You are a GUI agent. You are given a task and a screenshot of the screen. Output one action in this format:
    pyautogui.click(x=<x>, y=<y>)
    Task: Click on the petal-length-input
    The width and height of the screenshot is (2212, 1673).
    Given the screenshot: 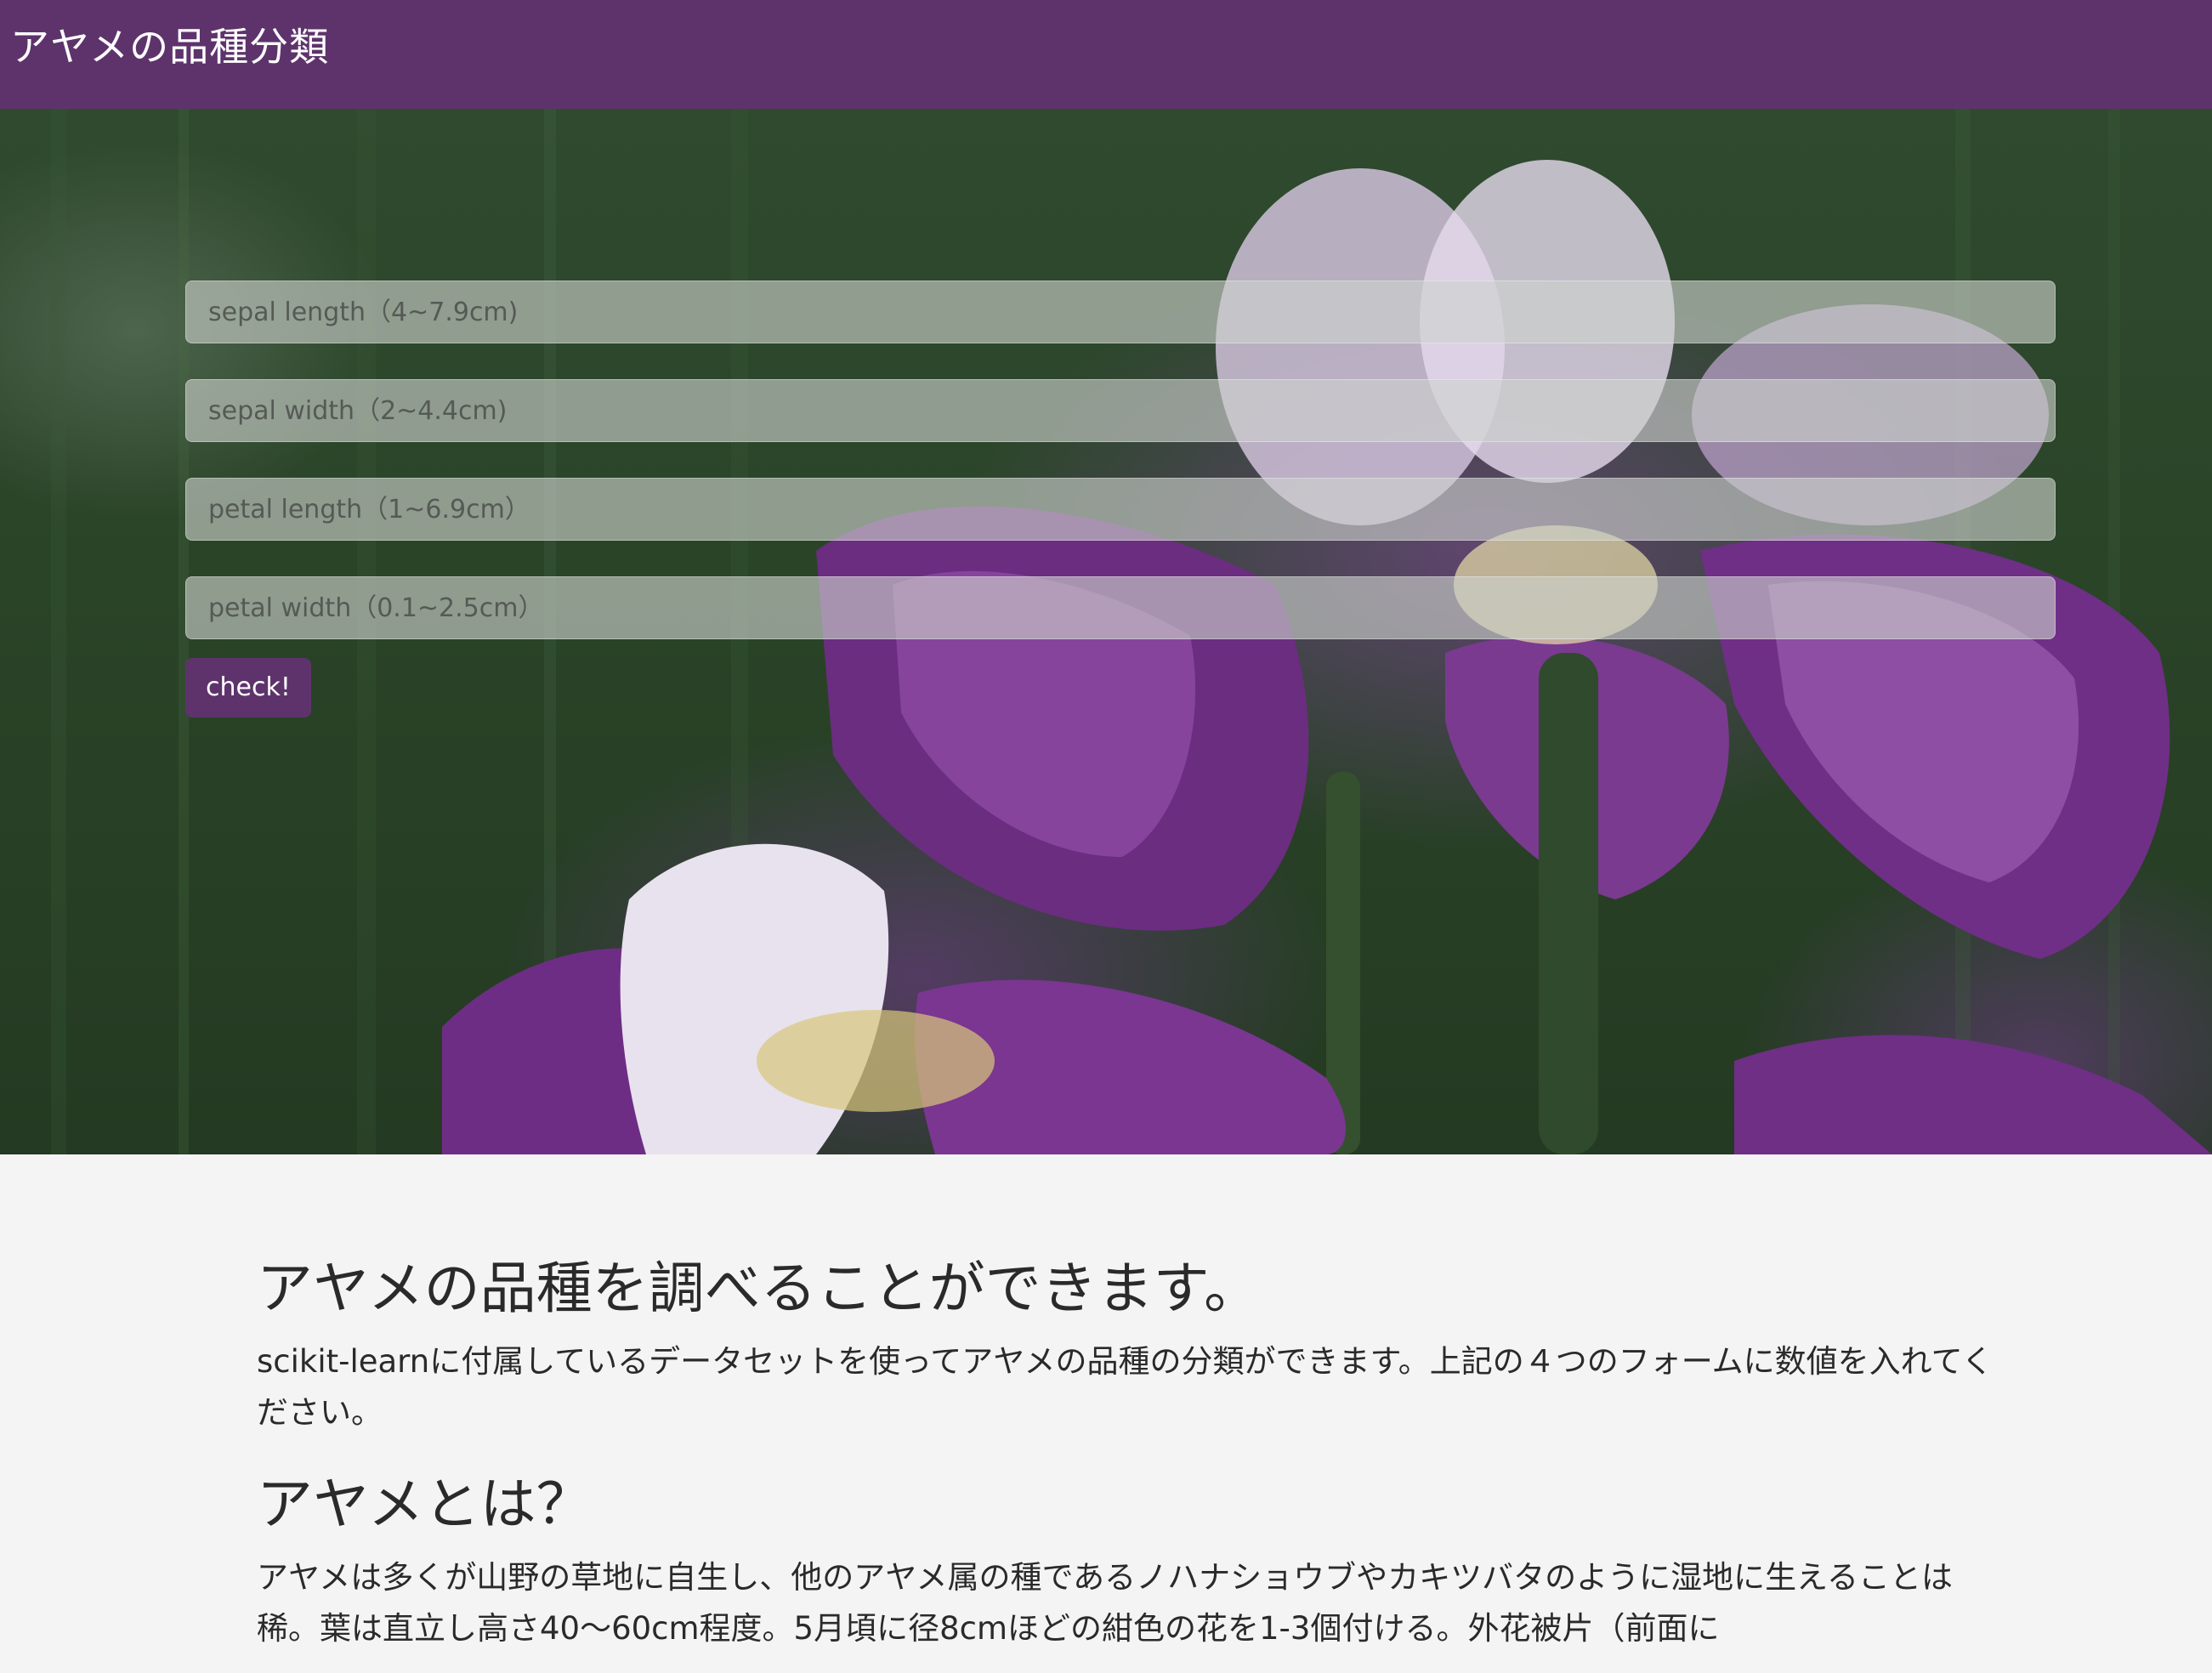 What is the action you would take?
    pyautogui.click(x=1131, y=509)
    